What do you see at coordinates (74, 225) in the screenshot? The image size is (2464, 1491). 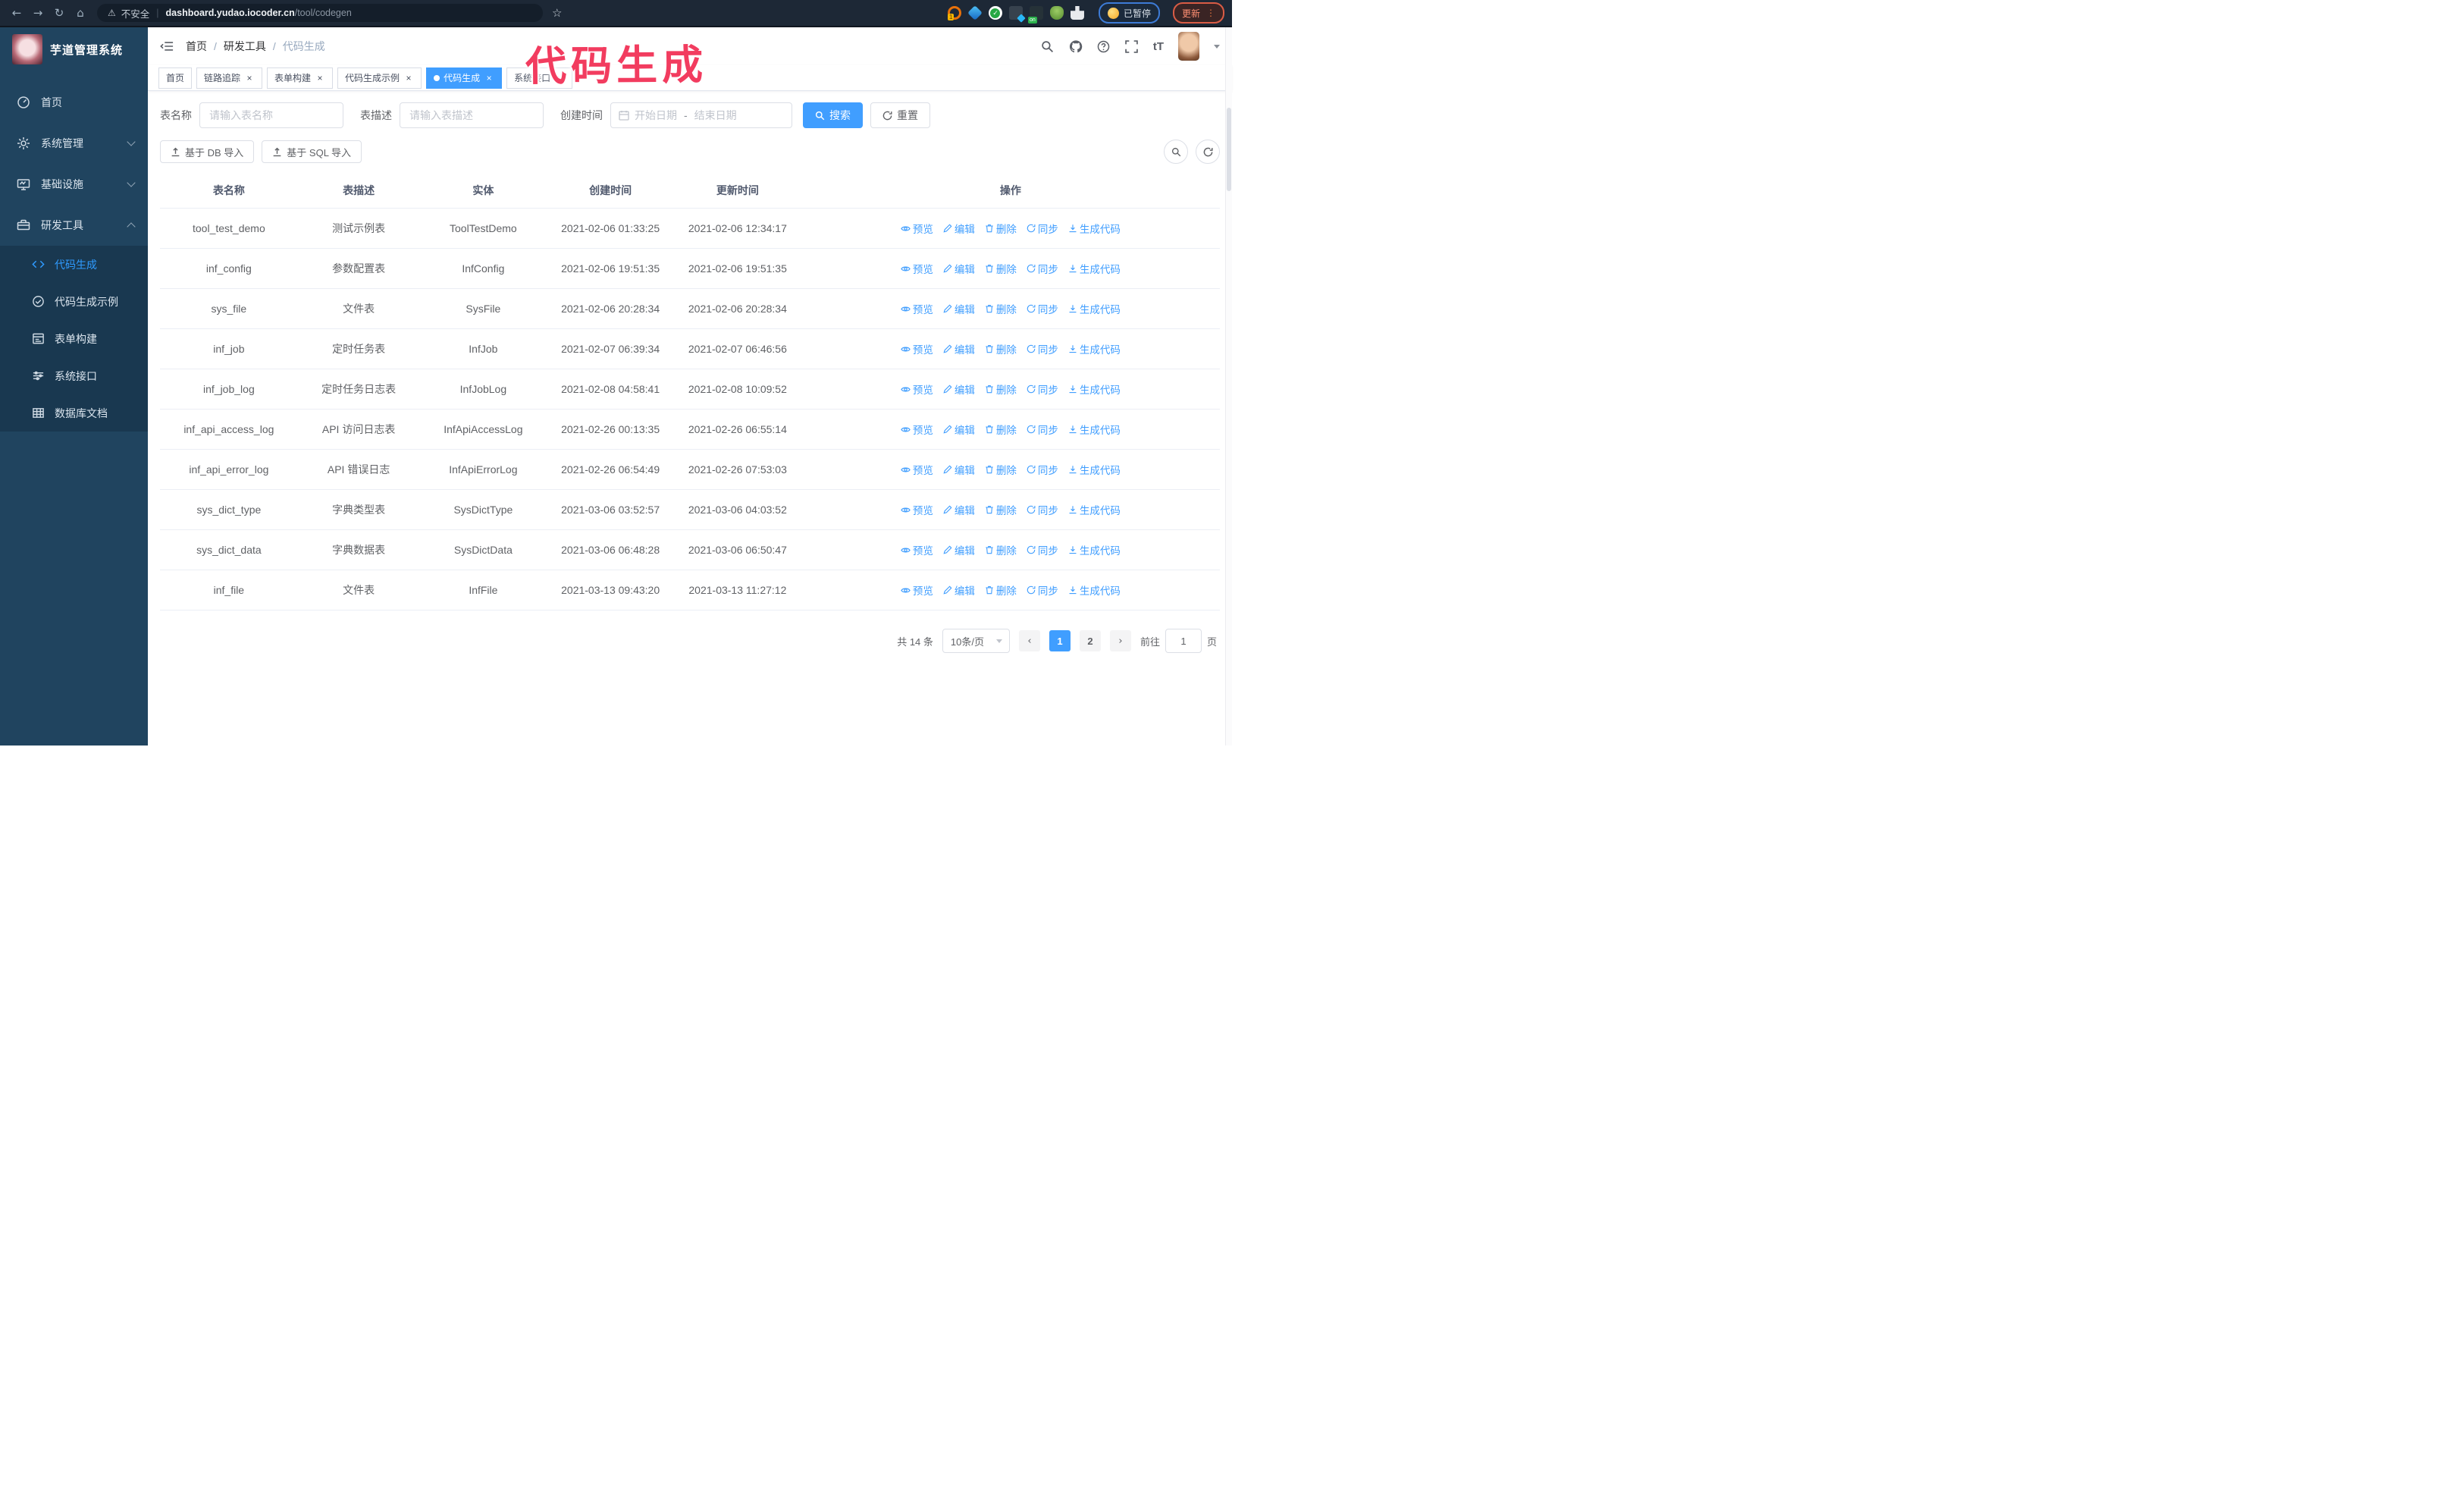 I see `sidebar-item-dev-tools: 研发工具` at bounding box center [74, 225].